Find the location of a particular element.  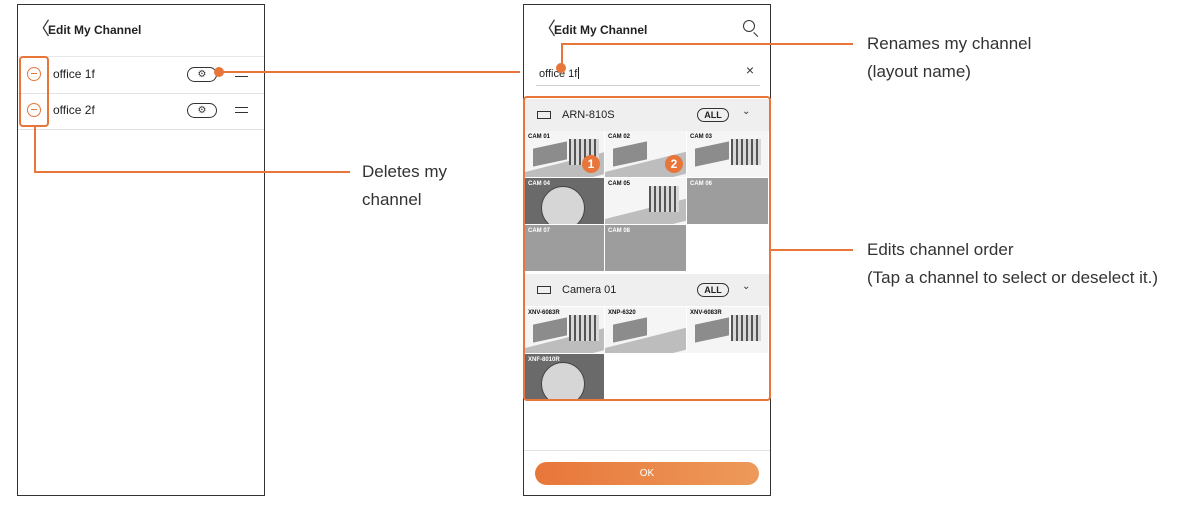

ok-button: OK is located at coordinates (647, 473).